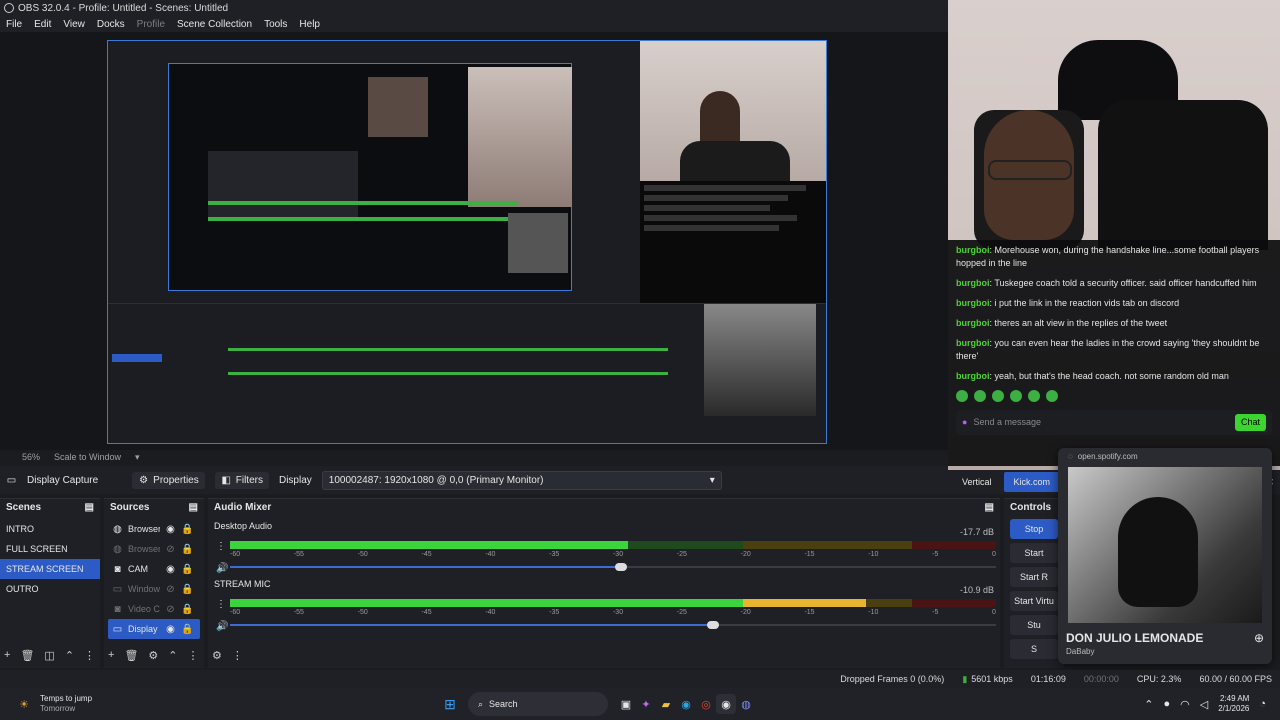 Image resolution: width=1280 pixels, height=720 pixels. Describe the element at coordinates (217, 655) in the screenshot. I see `mixer-settings-icon: ⚙` at that location.